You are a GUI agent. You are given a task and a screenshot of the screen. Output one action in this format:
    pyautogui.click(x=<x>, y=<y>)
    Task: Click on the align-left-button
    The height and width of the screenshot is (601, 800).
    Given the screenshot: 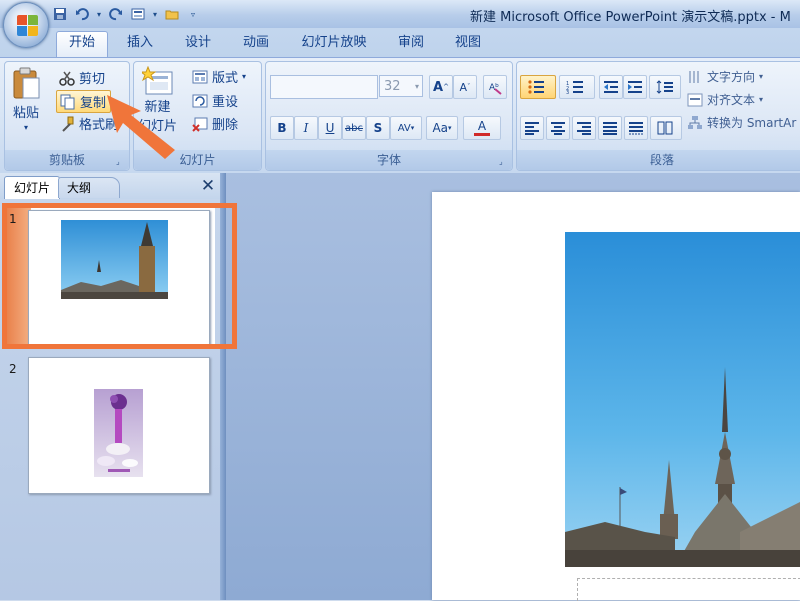 What is the action you would take?
    pyautogui.click(x=532, y=128)
    